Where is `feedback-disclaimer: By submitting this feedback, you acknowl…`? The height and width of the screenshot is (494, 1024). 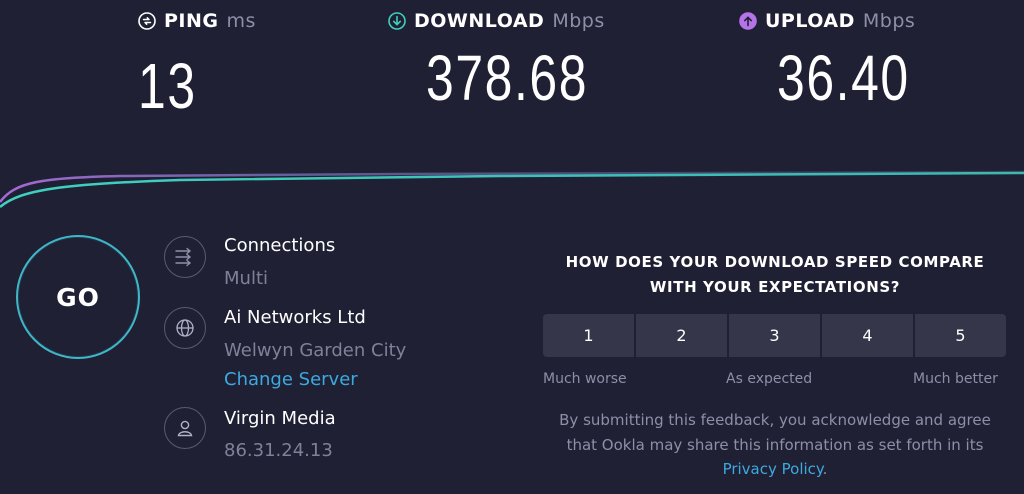
feedback-disclaimer: By submitting this feedback, you acknowl… is located at coordinates (775, 445).